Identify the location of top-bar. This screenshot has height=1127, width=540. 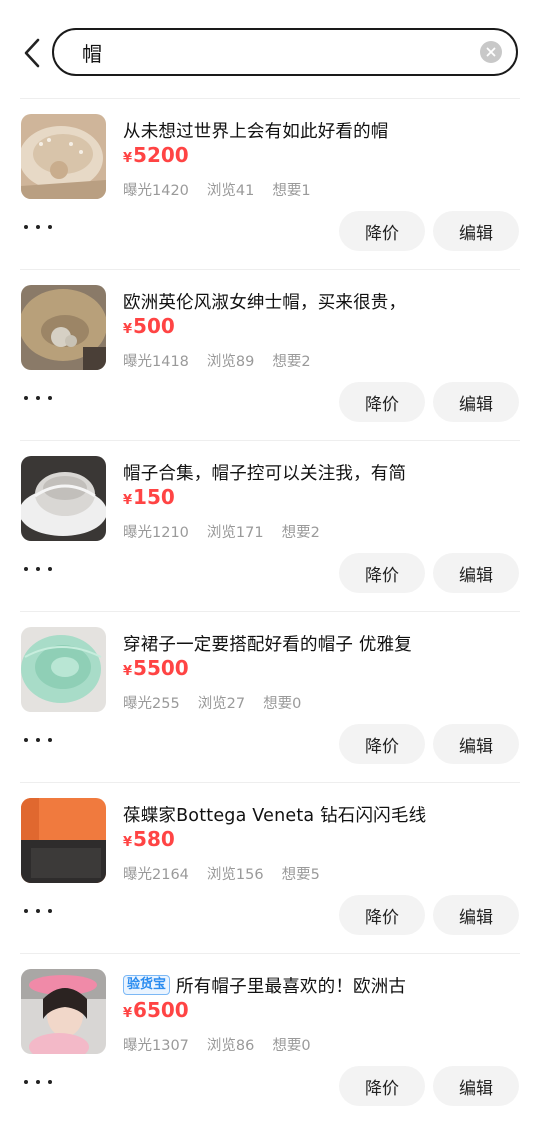
(270, 49).